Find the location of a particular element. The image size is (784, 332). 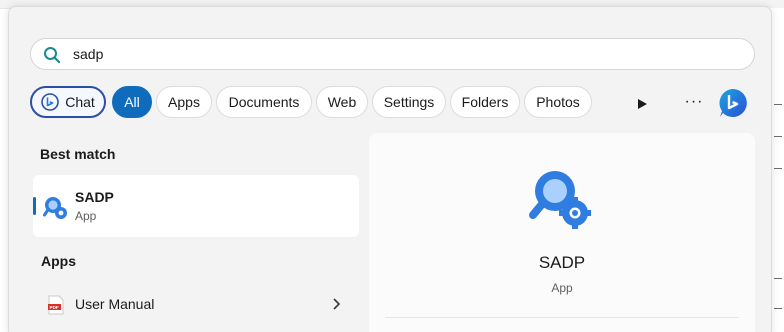

tab-all: All is located at coordinates (132, 102).